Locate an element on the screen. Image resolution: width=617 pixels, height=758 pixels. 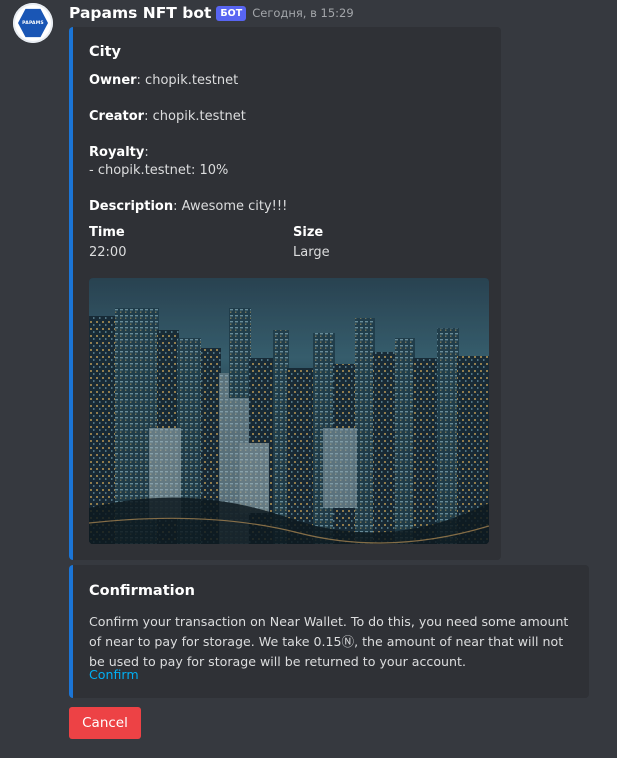
field-name-time: Time is located at coordinates (107, 232).